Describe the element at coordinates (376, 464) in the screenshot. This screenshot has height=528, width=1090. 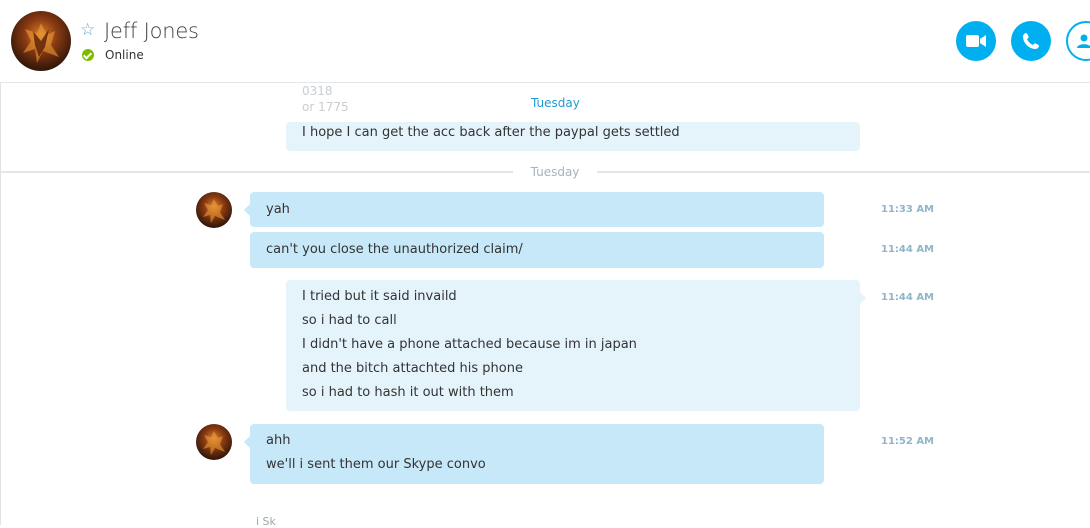
I see `message-text: we'll i sent them our Skype convo` at that location.